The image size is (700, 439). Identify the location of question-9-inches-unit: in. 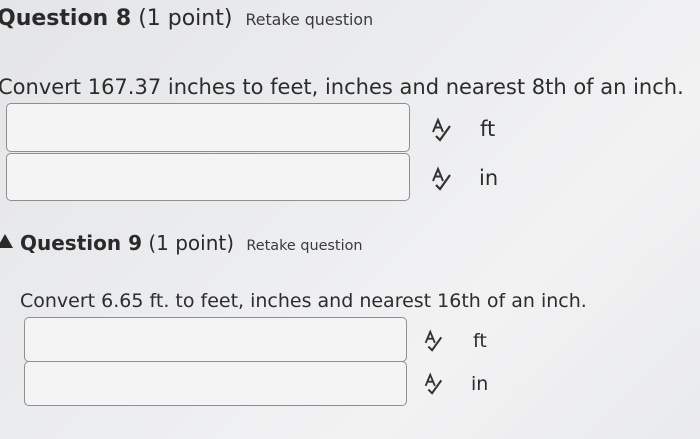
(480, 384).